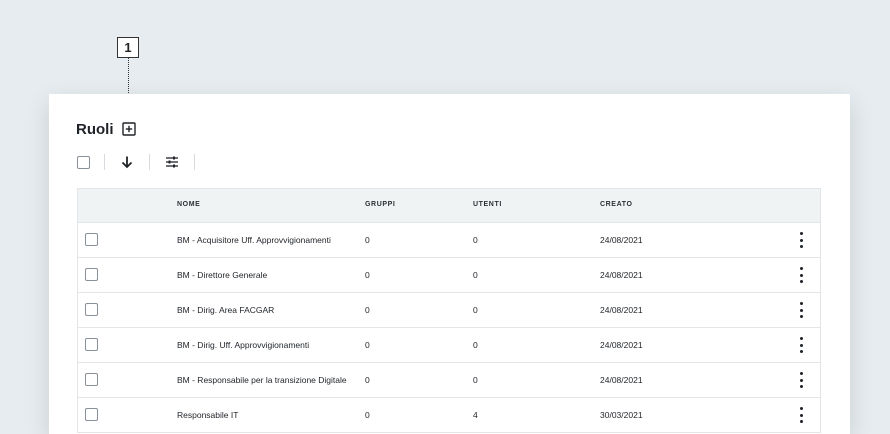  I want to click on table-toolbar, so click(143, 162).